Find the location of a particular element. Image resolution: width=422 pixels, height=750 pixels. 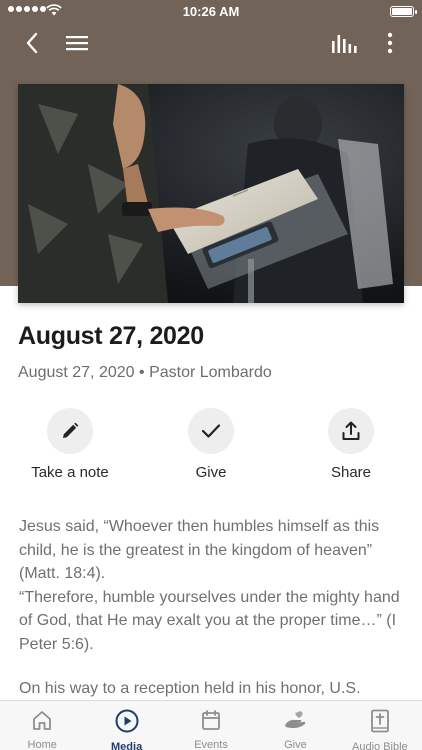

back-icon is located at coordinates (32, 43).